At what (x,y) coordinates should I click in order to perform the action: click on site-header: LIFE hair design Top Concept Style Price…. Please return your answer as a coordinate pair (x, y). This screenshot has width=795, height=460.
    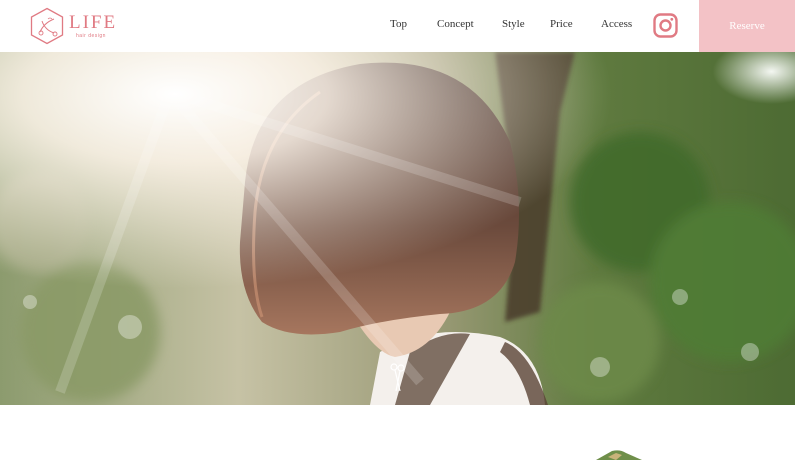
    Looking at the image, I should click on (397, 26).